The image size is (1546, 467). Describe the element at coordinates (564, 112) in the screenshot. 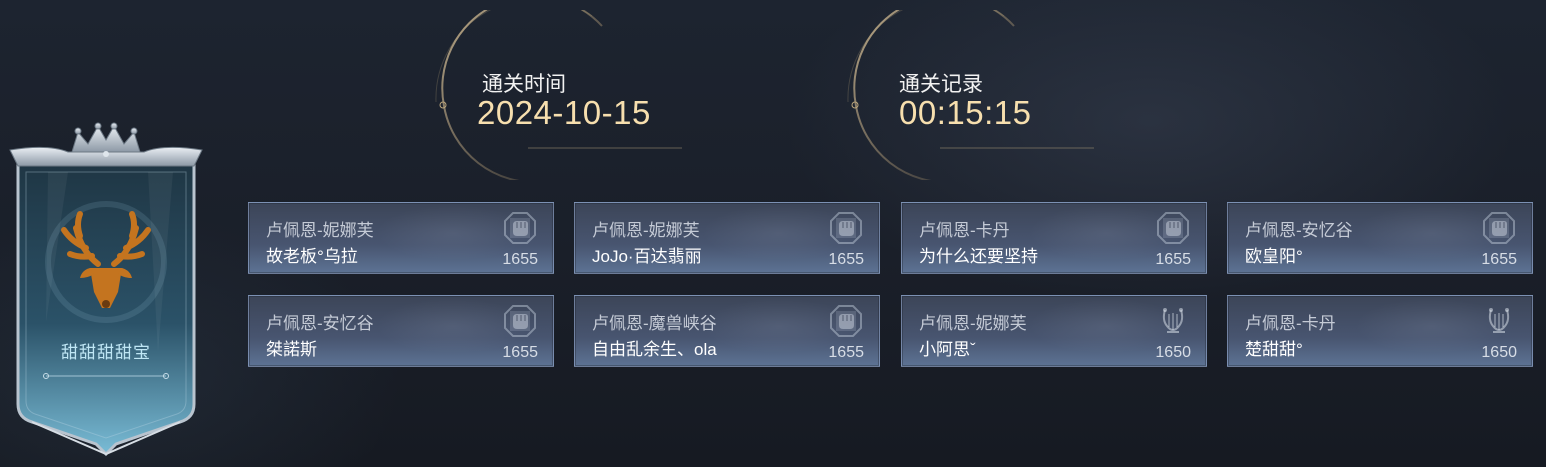

I see `clear-date-value: 2024-10-15` at that location.